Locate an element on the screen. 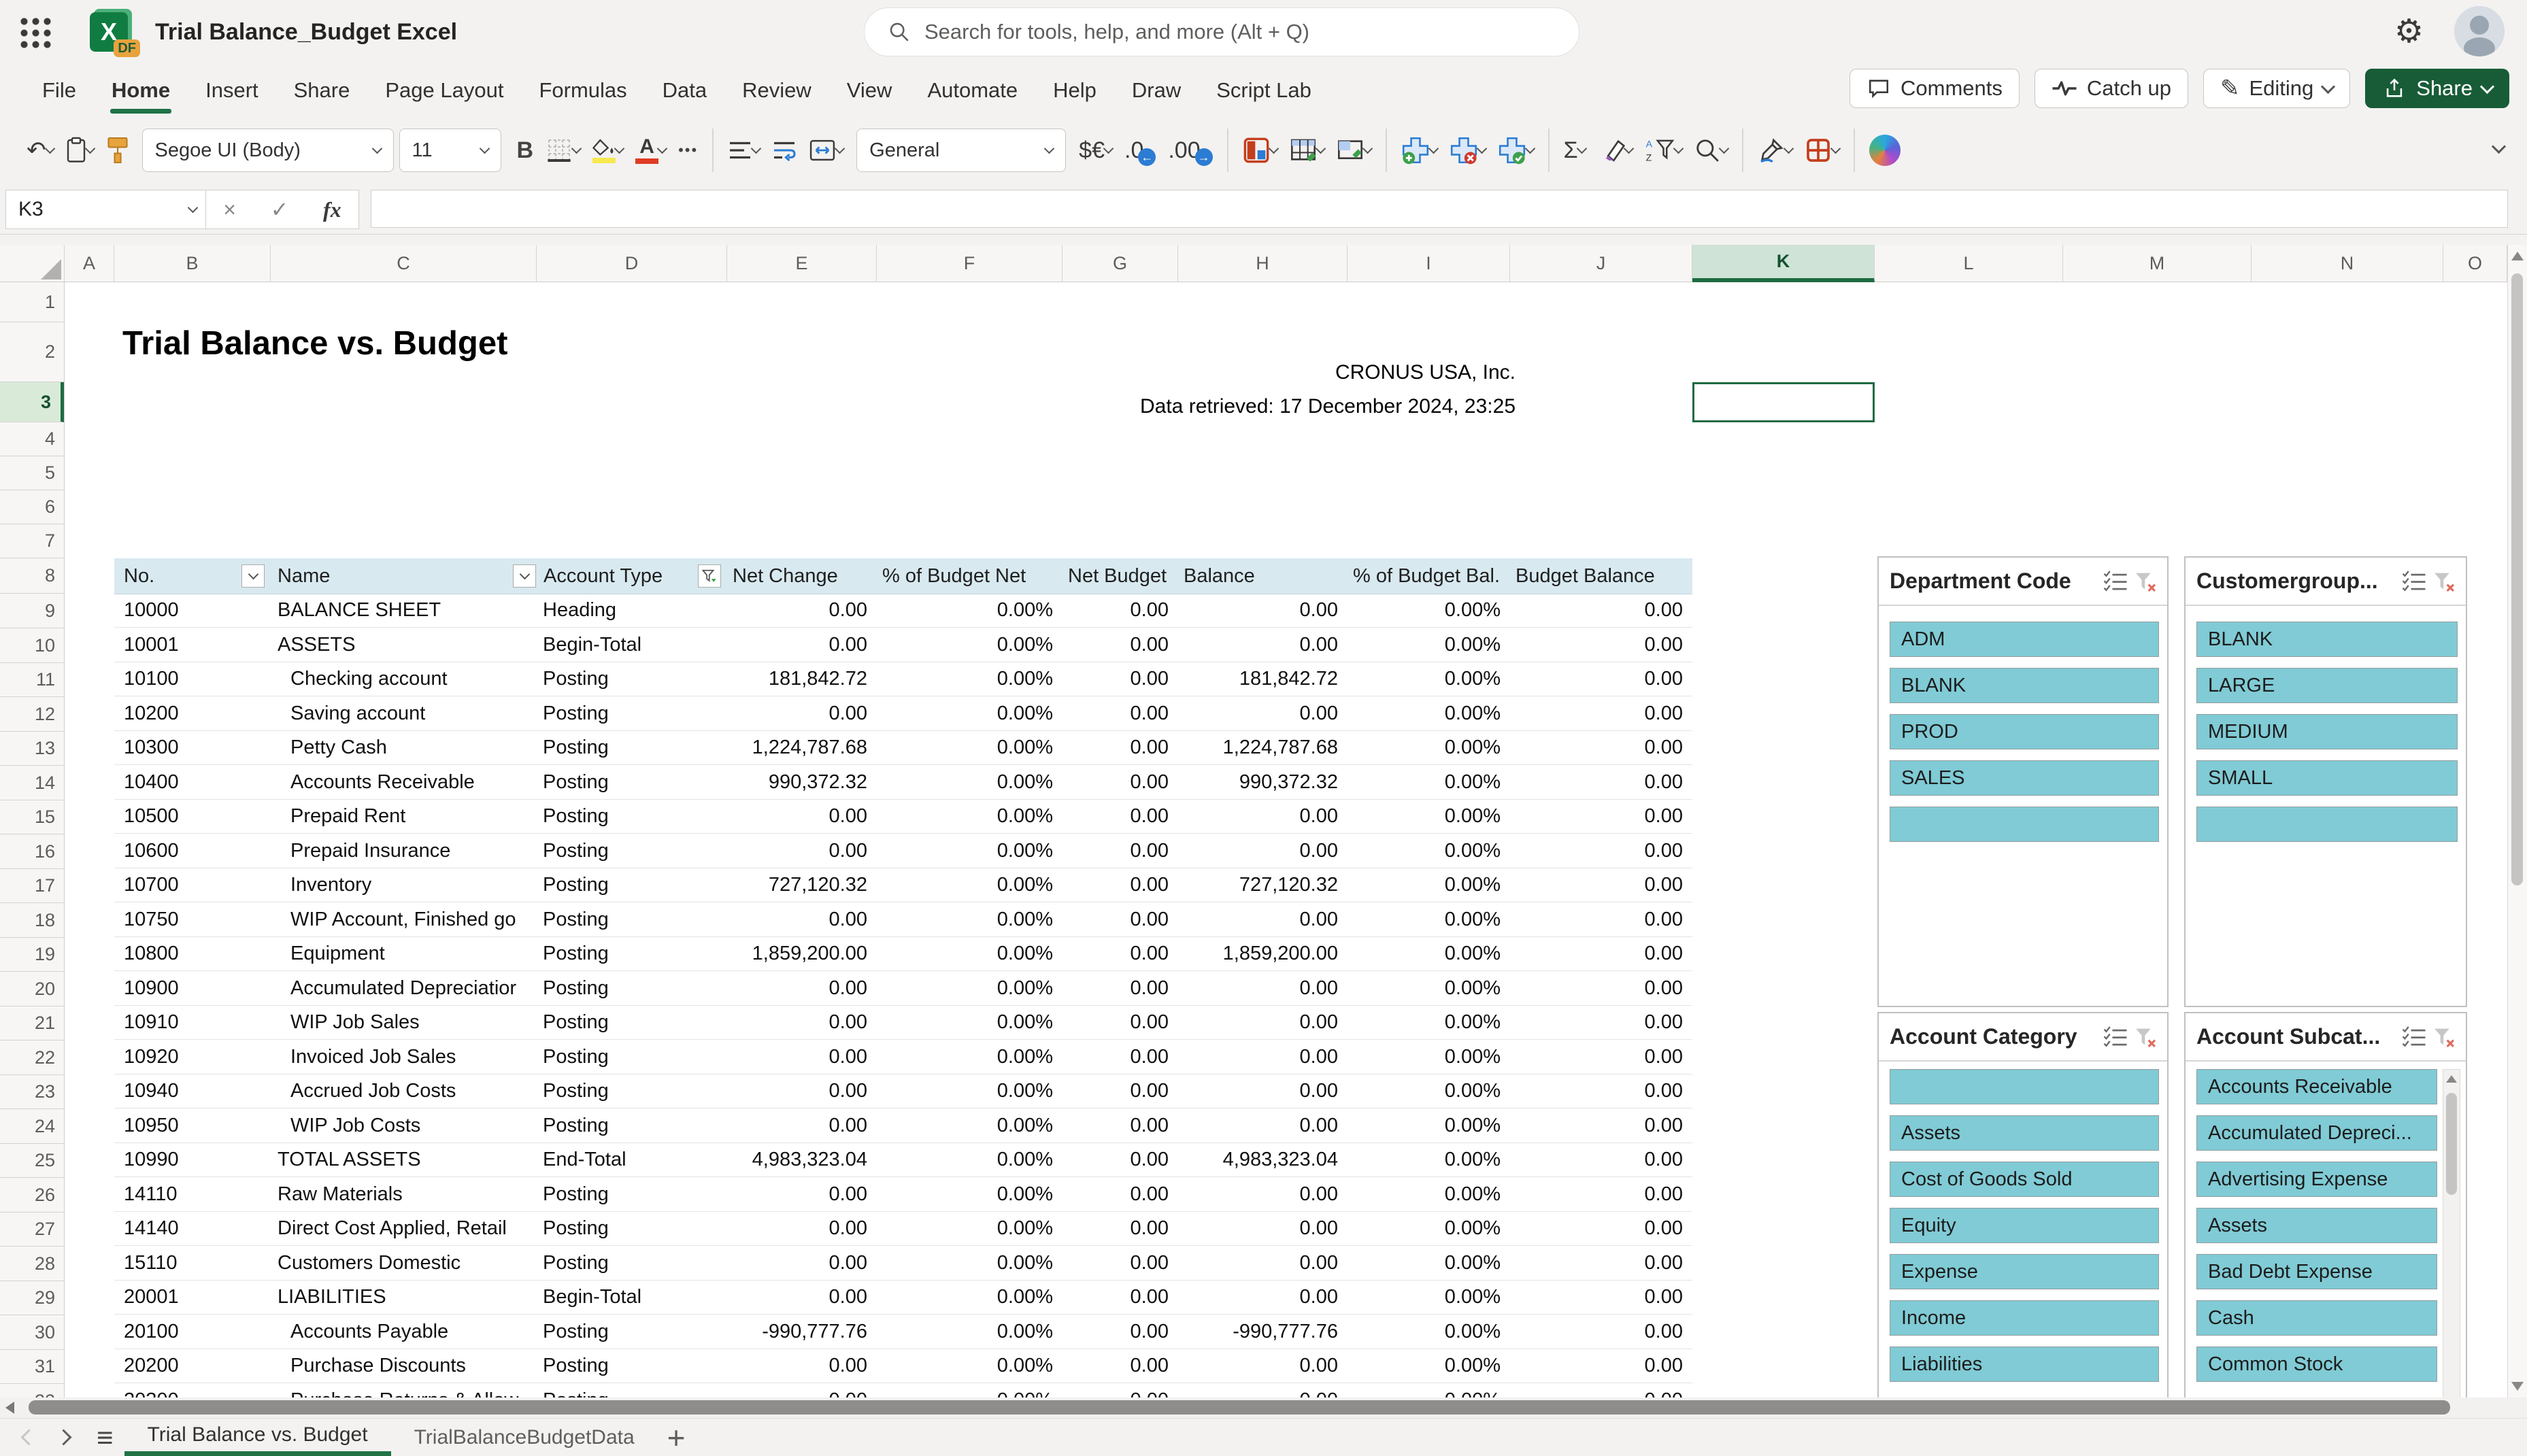 The height and width of the screenshot is (1456, 2527). cell-name: Purchase Discounts is located at coordinates (404, 1366).